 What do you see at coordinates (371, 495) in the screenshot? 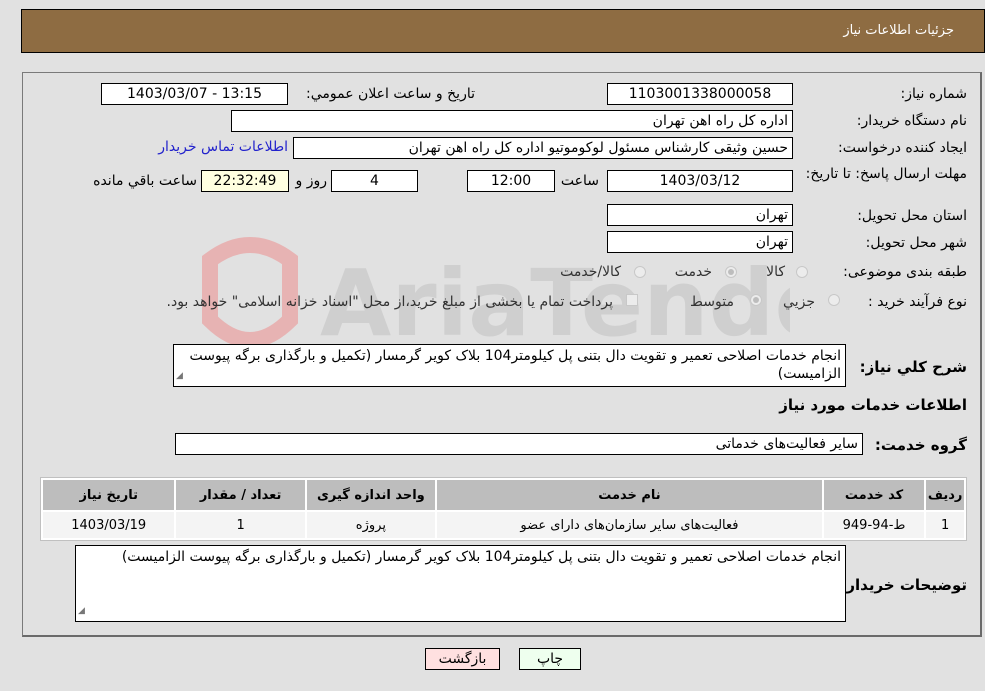
I see `col-unit: واحد اندازه گیری` at bounding box center [371, 495].